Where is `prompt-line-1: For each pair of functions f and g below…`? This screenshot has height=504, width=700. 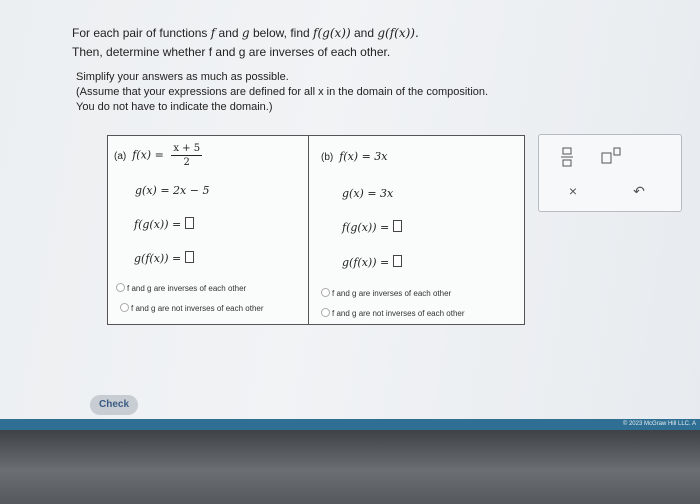
prompt-line-1: For each pair of functions f and g below… is located at coordinates (245, 33).